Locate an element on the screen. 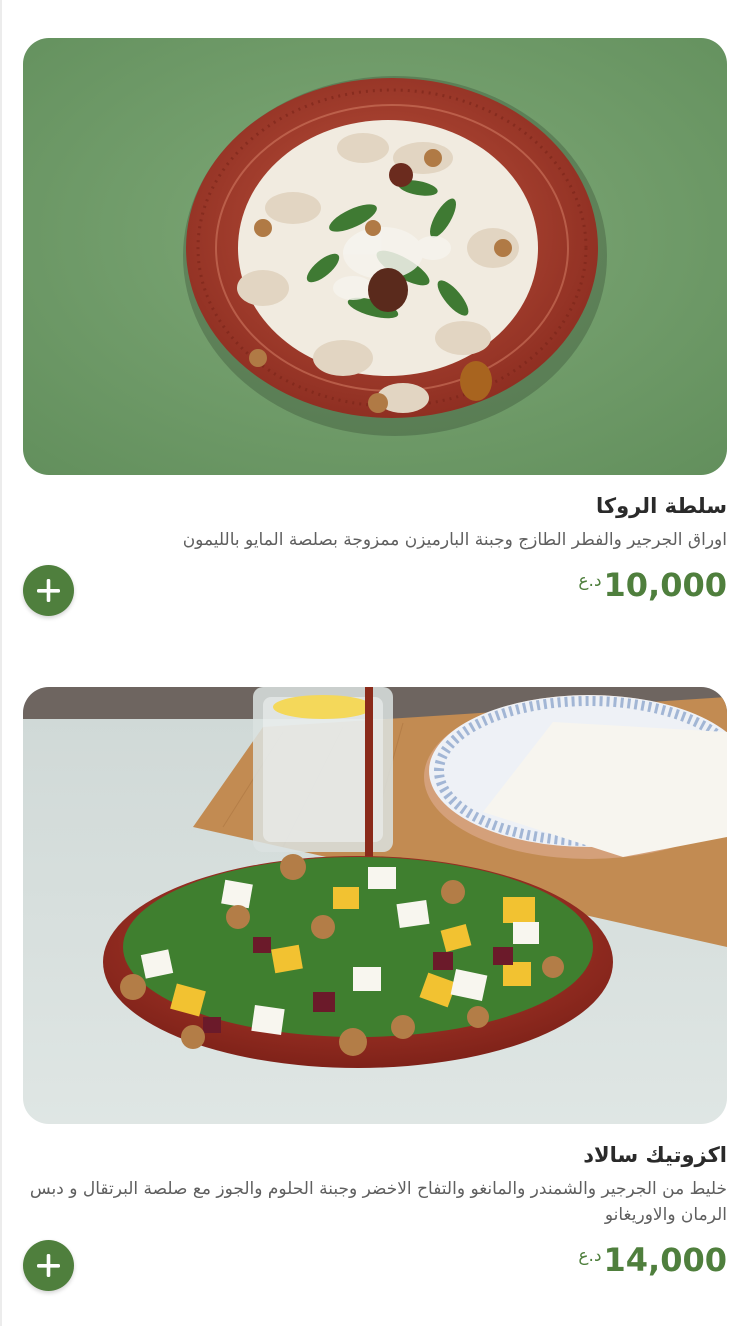  price-amount: 10,000 is located at coordinates (665, 585).